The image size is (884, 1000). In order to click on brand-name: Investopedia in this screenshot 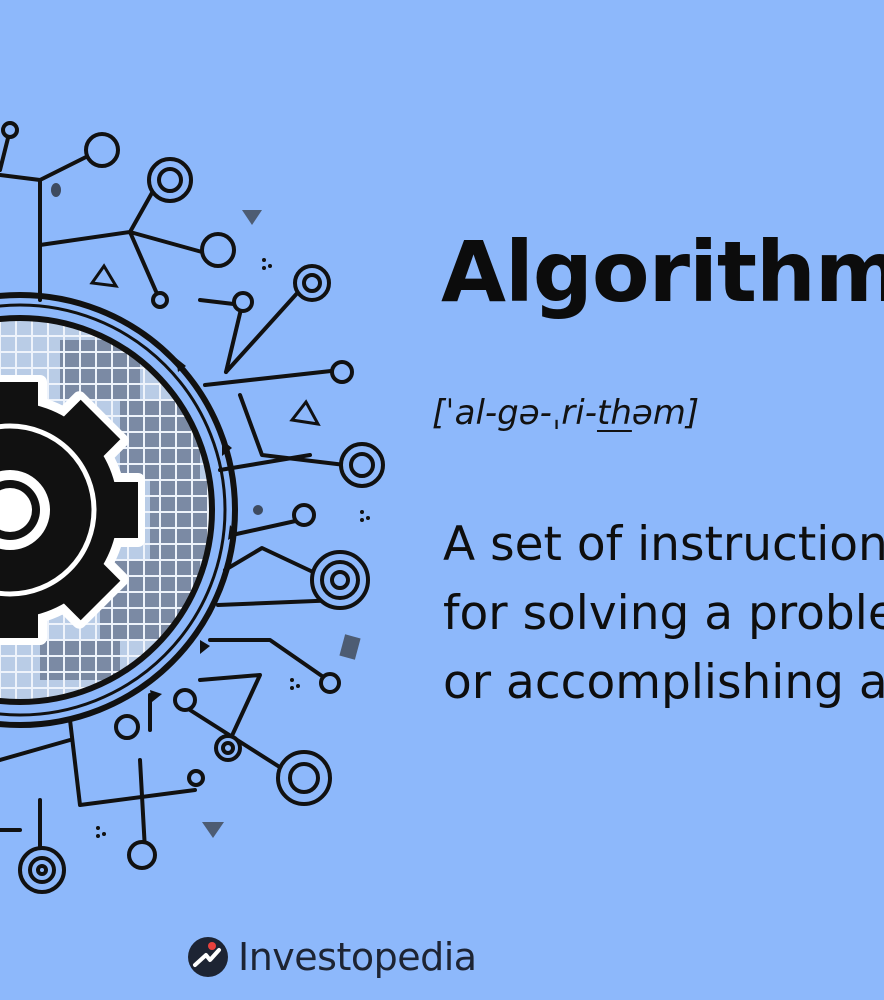, I will do `click(357, 957)`.